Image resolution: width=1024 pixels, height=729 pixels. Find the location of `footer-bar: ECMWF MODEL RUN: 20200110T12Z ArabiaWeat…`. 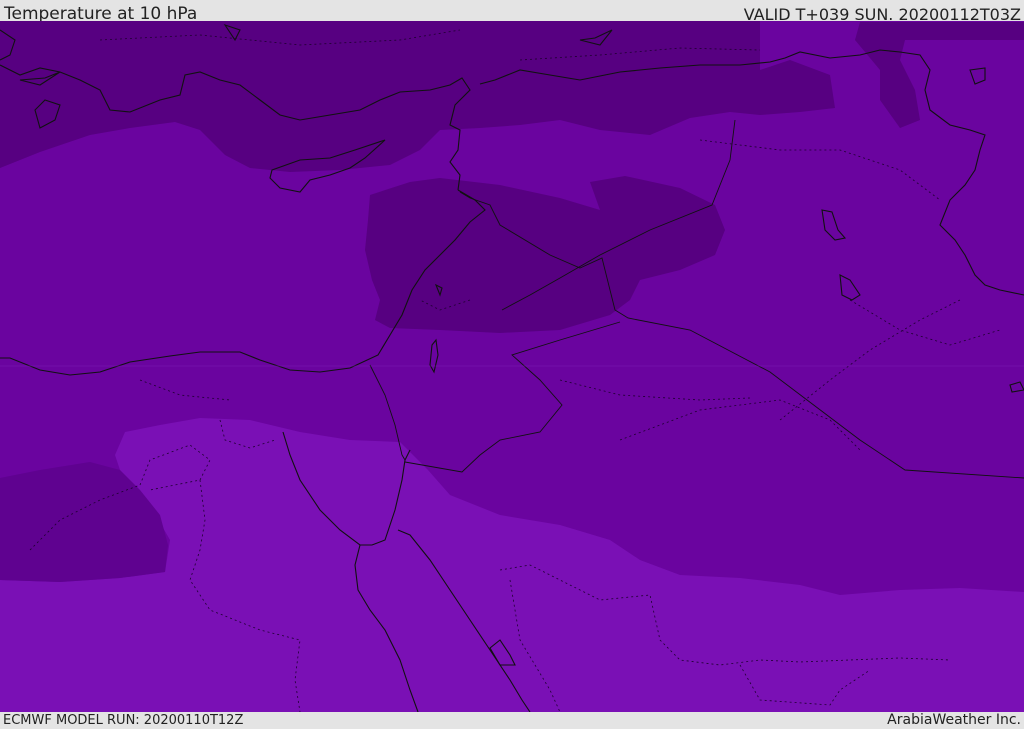

footer-bar: ECMWF MODEL RUN: 20200110T12Z ArabiaWeat… is located at coordinates (512, 720).